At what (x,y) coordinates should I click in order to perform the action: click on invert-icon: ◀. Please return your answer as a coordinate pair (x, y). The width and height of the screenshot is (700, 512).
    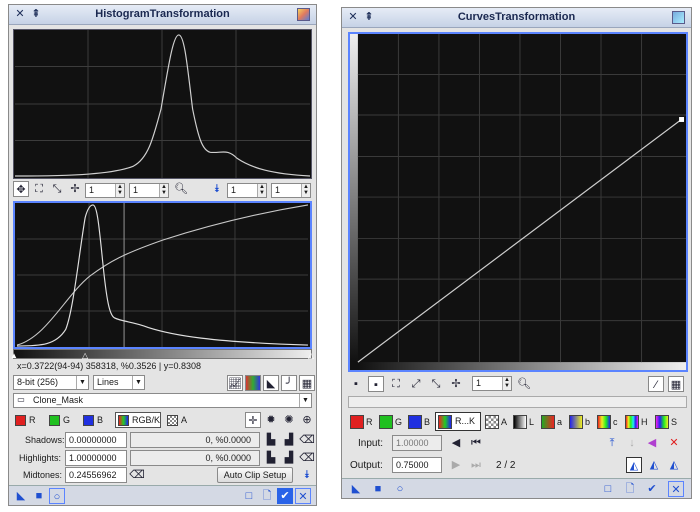
    Looking at the image, I should click on (652, 443).